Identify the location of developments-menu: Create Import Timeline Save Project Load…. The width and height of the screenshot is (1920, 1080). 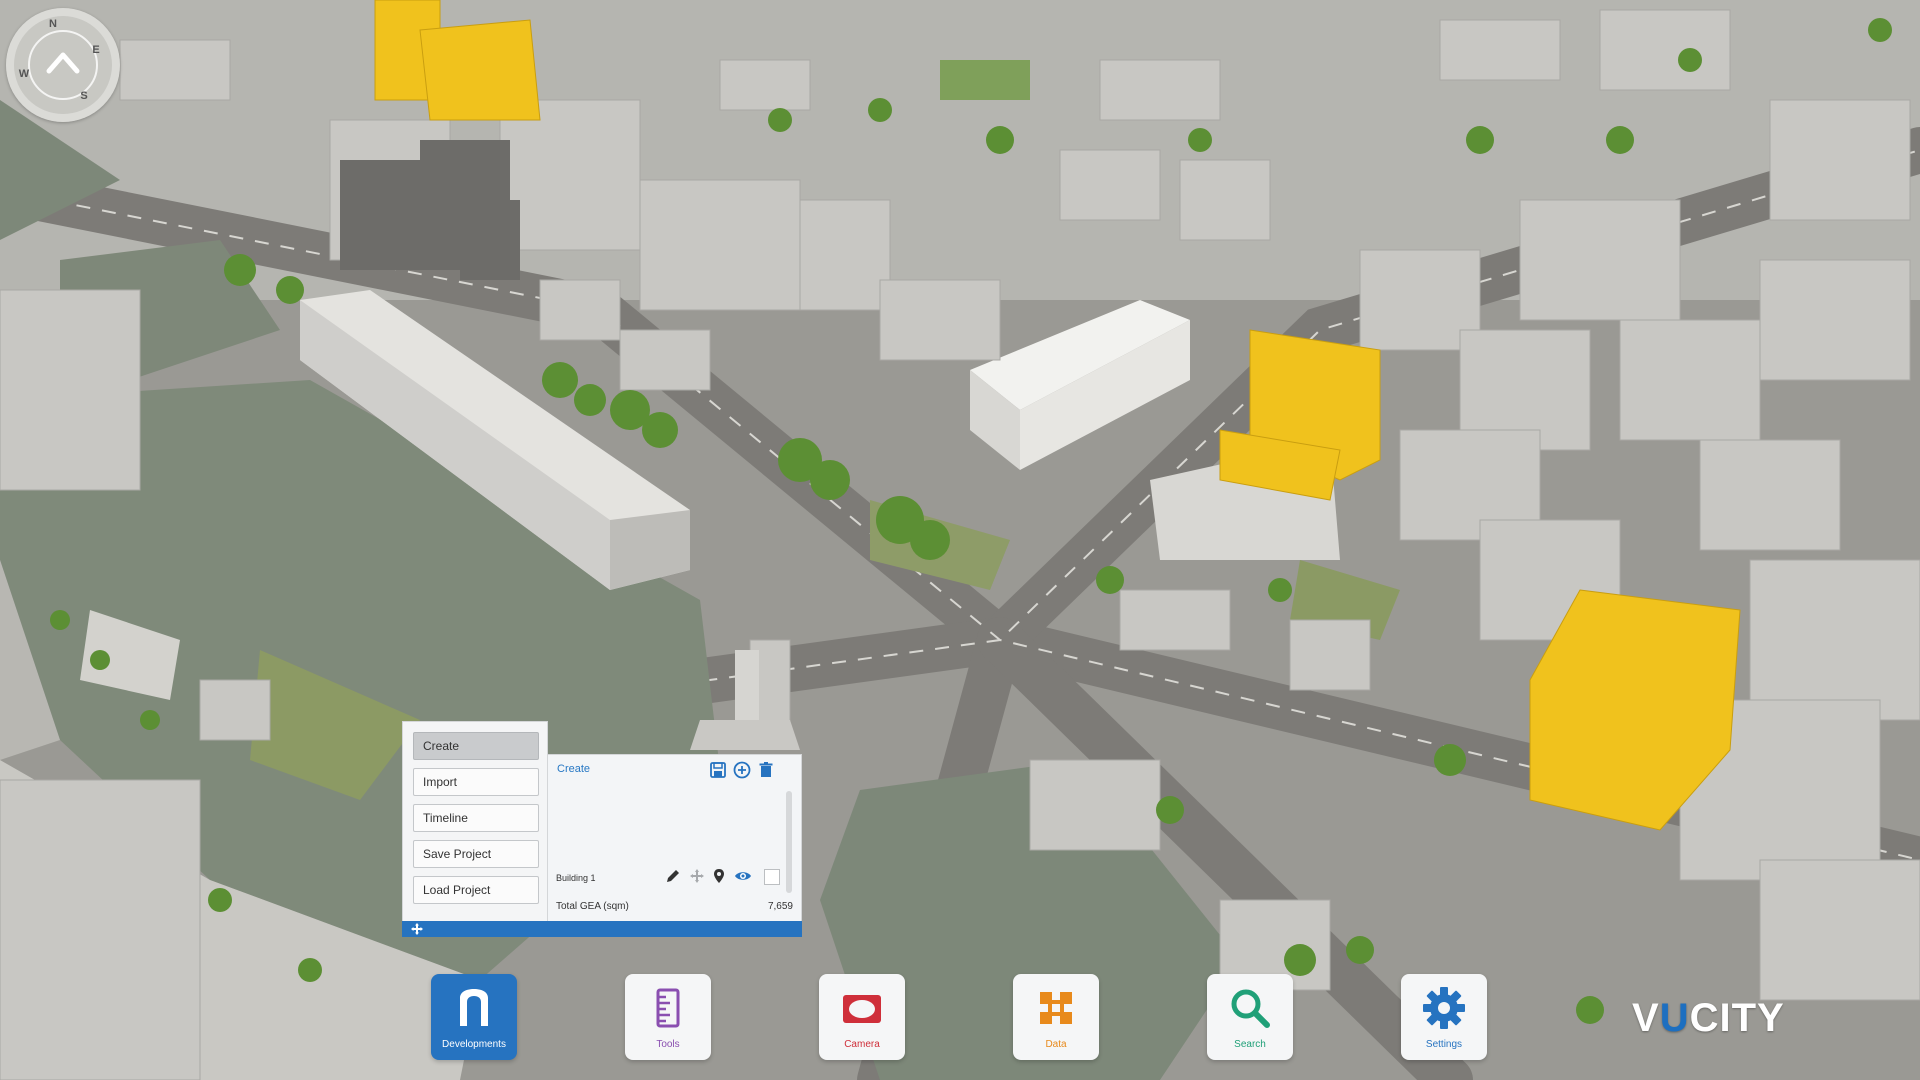
(475, 829).